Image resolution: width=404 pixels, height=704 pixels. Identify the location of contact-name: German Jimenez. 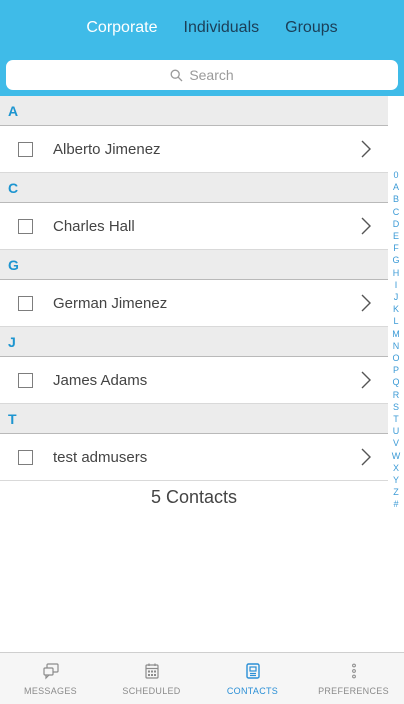
(110, 303).